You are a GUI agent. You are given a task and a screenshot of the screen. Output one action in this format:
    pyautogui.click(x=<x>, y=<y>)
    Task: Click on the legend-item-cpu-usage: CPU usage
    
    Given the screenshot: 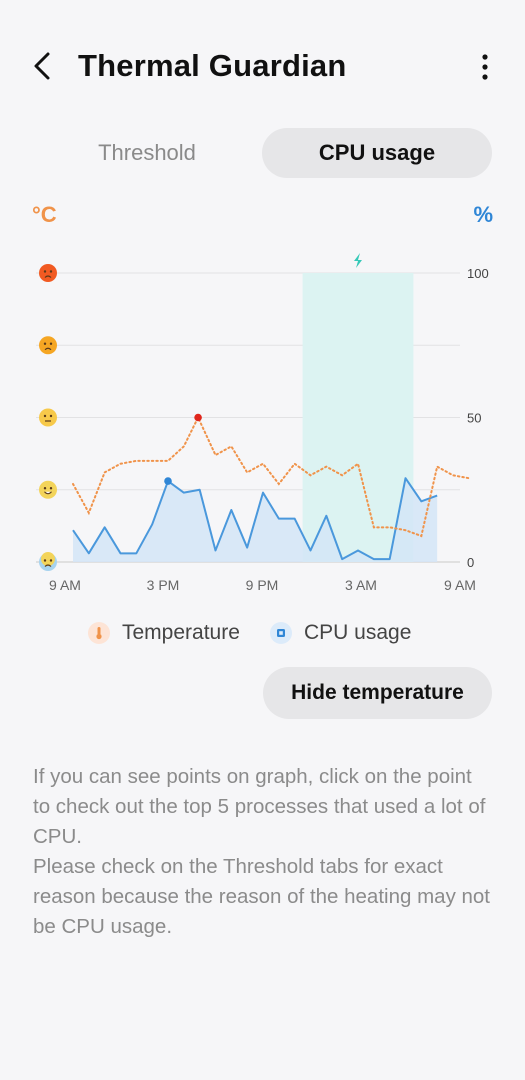 What is the action you would take?
    pyautogui.click(x=340, y=633)
    